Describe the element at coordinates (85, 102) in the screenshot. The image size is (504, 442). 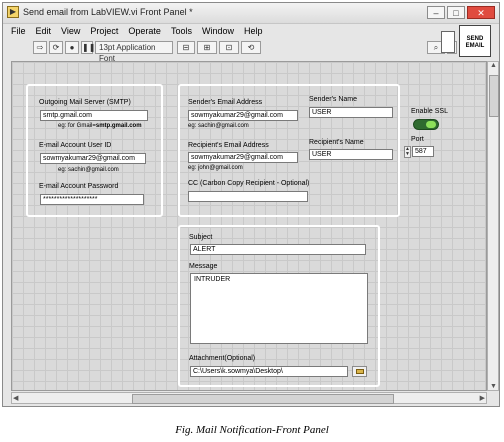
I see `smtp-server-label: Outgoing Mail Server (SMTP)` at that location.